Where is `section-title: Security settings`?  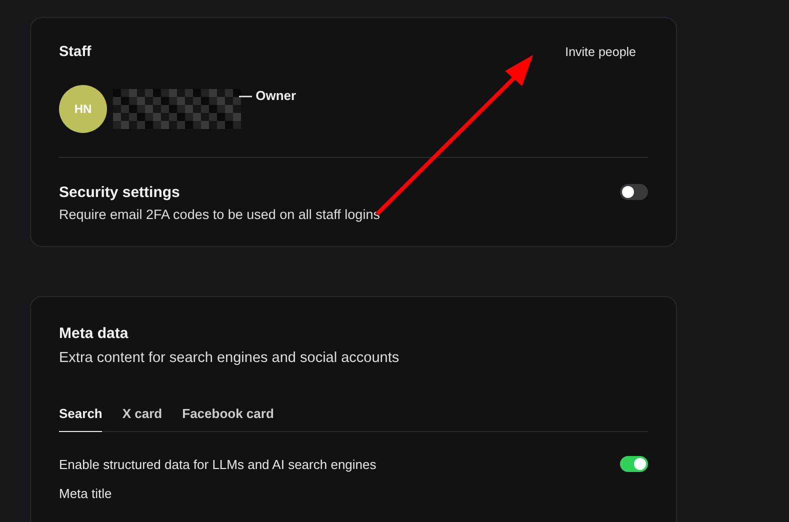 section-title: Security settings is located at coordinates (120, 192).